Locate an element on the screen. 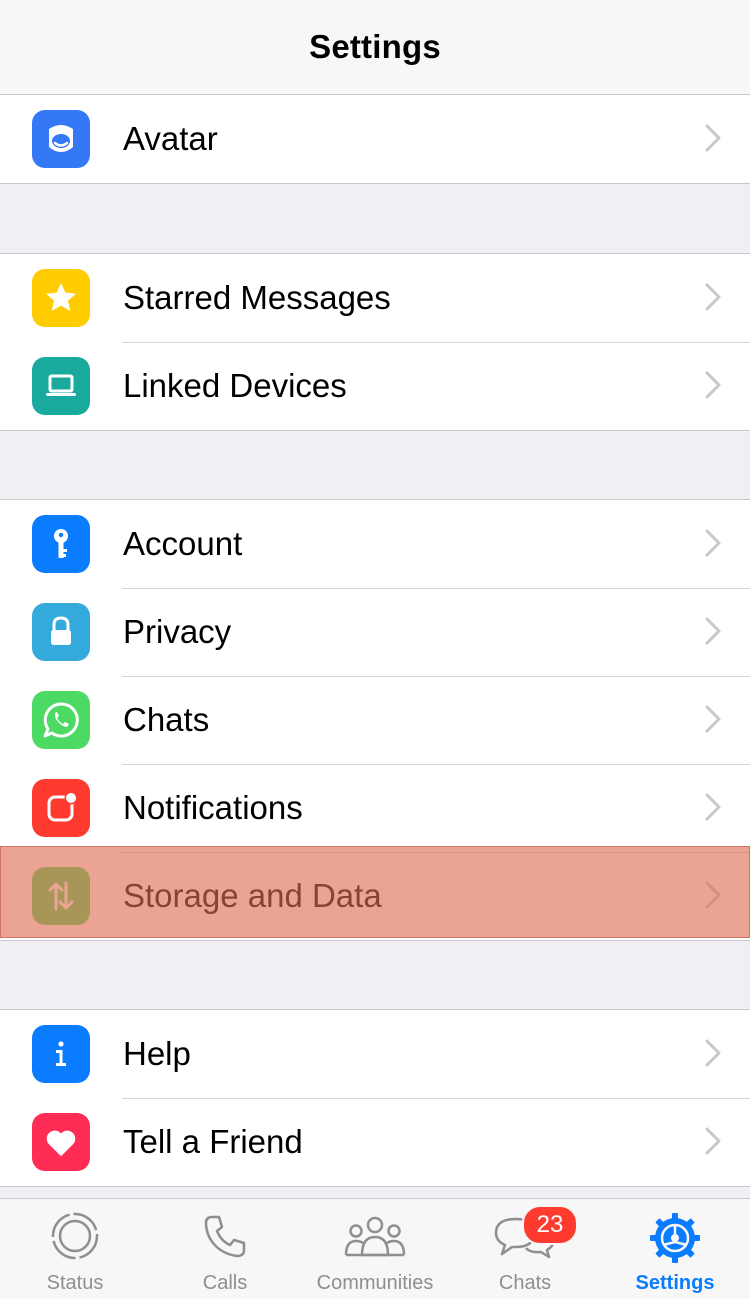 This screenshot has height=1299, width=750. row-label: Chats is located at coordinates (166, 719).